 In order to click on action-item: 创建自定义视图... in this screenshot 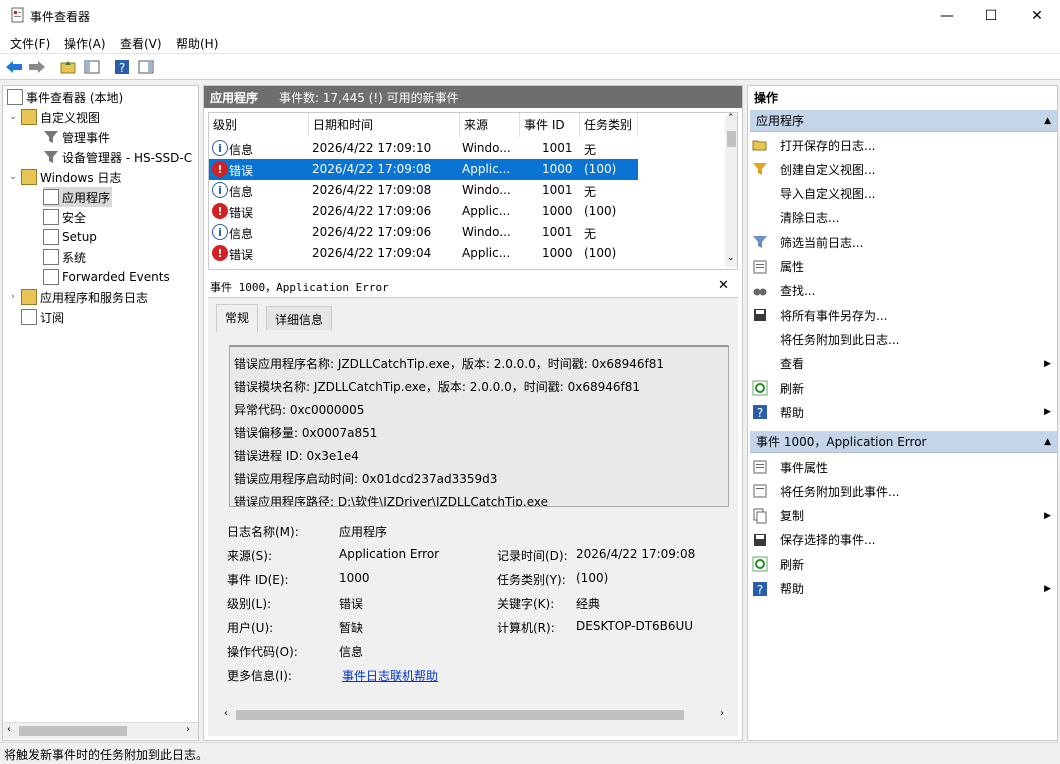, I will do `click(903, 169)`.